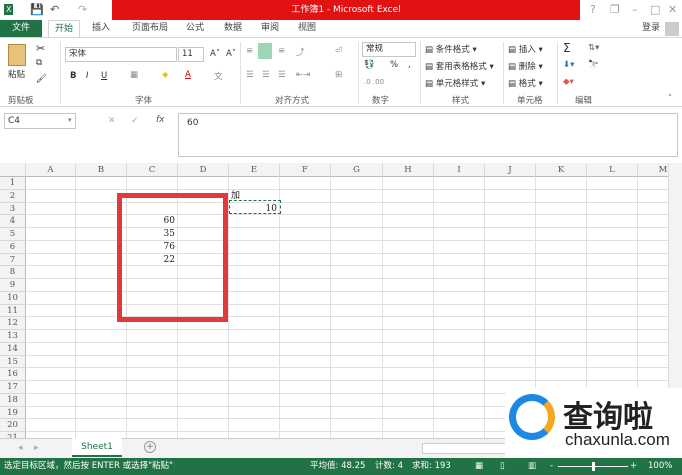  I want to click on currency-icon: 💱, so click(369, 65).